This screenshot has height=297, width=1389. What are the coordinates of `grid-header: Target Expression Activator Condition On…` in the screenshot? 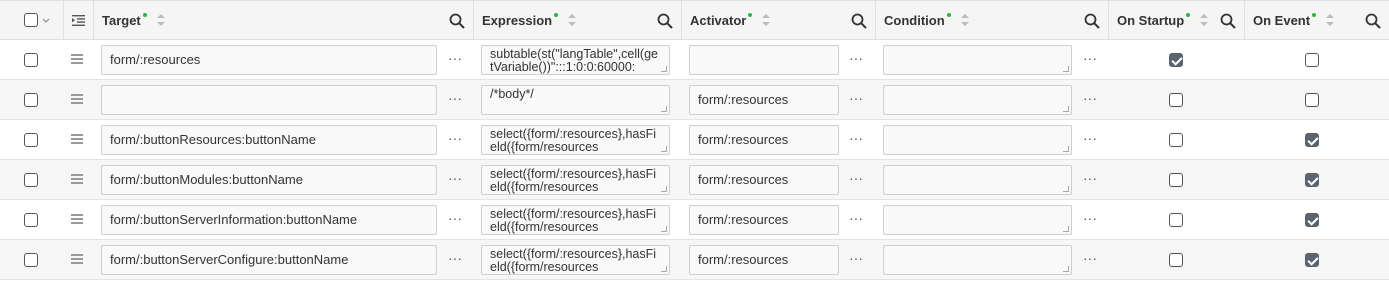 It's located at (694, 20).